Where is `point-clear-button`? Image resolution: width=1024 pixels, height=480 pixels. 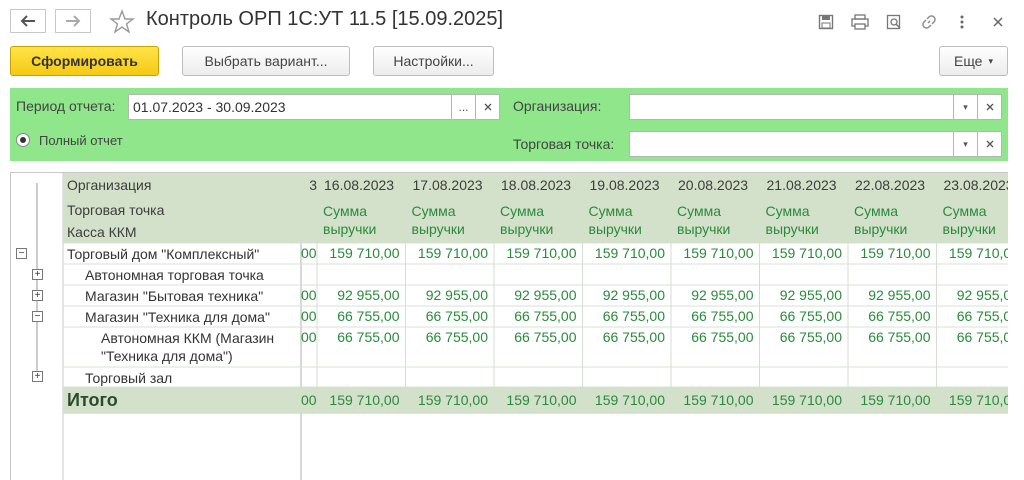 point-clear-button is located at coordinates (990, 144).